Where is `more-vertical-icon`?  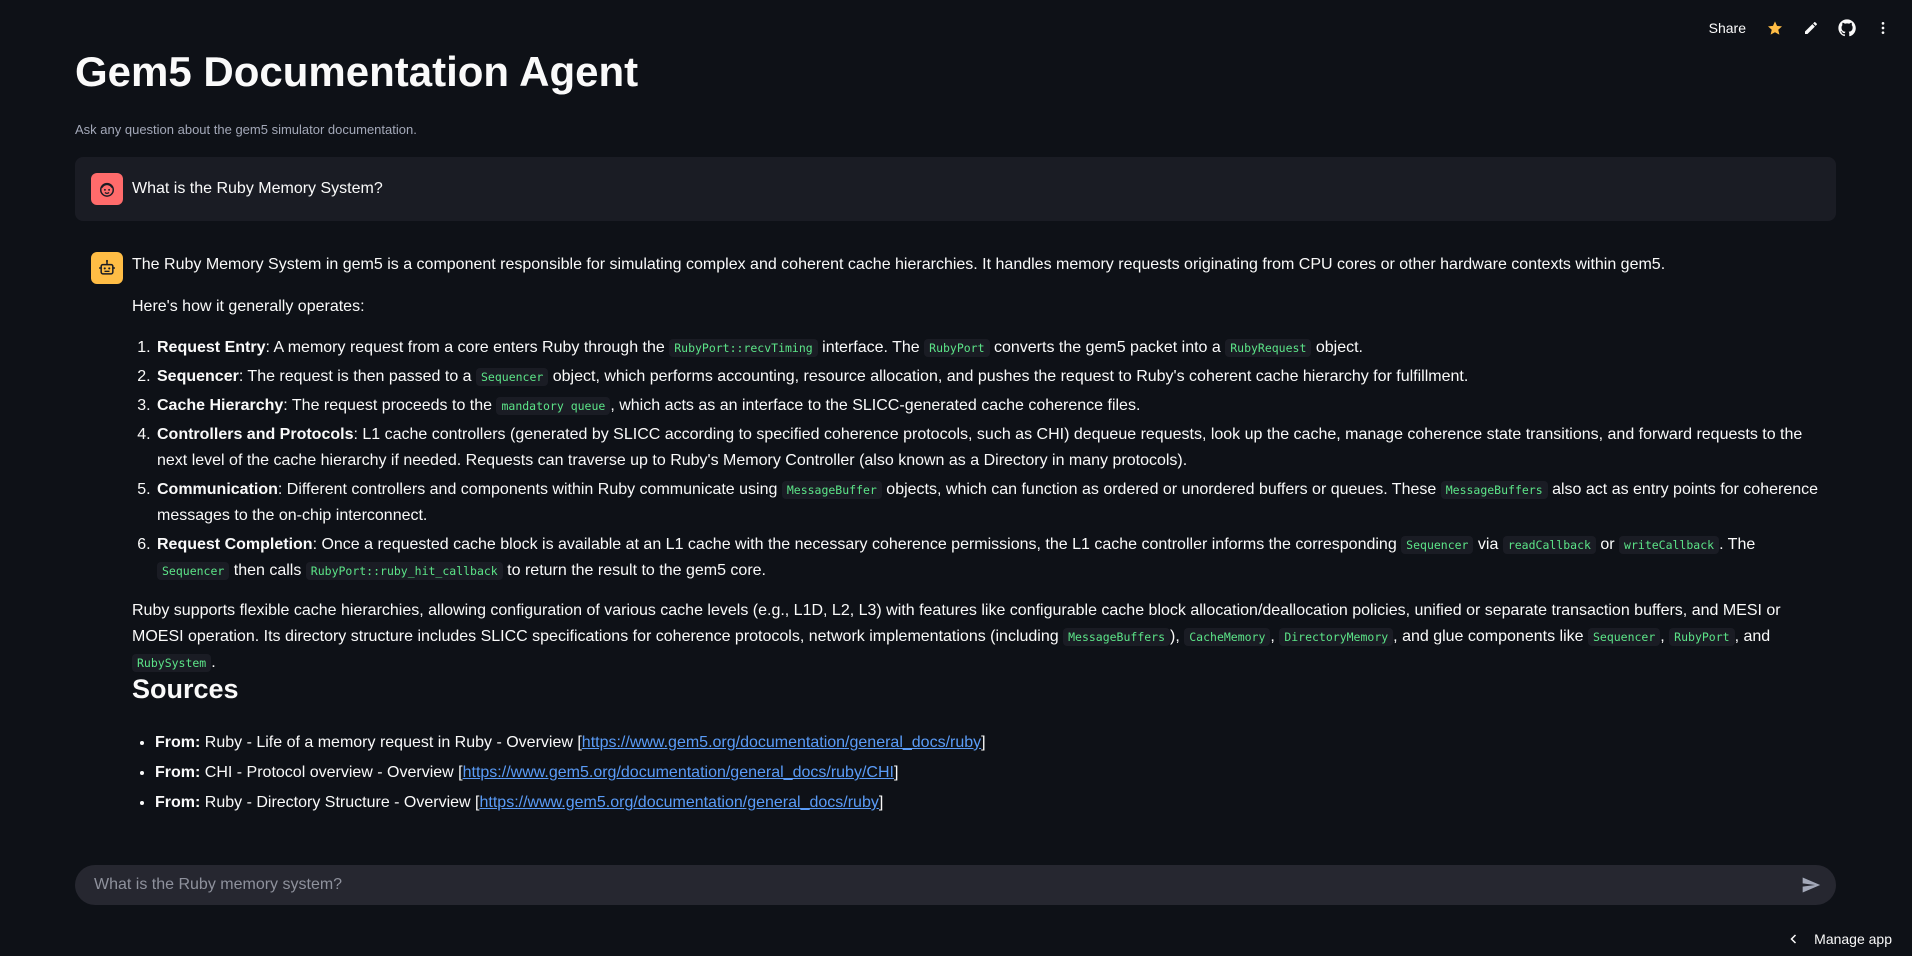 more-vertical-icon is located at coordinates (1883, 28).